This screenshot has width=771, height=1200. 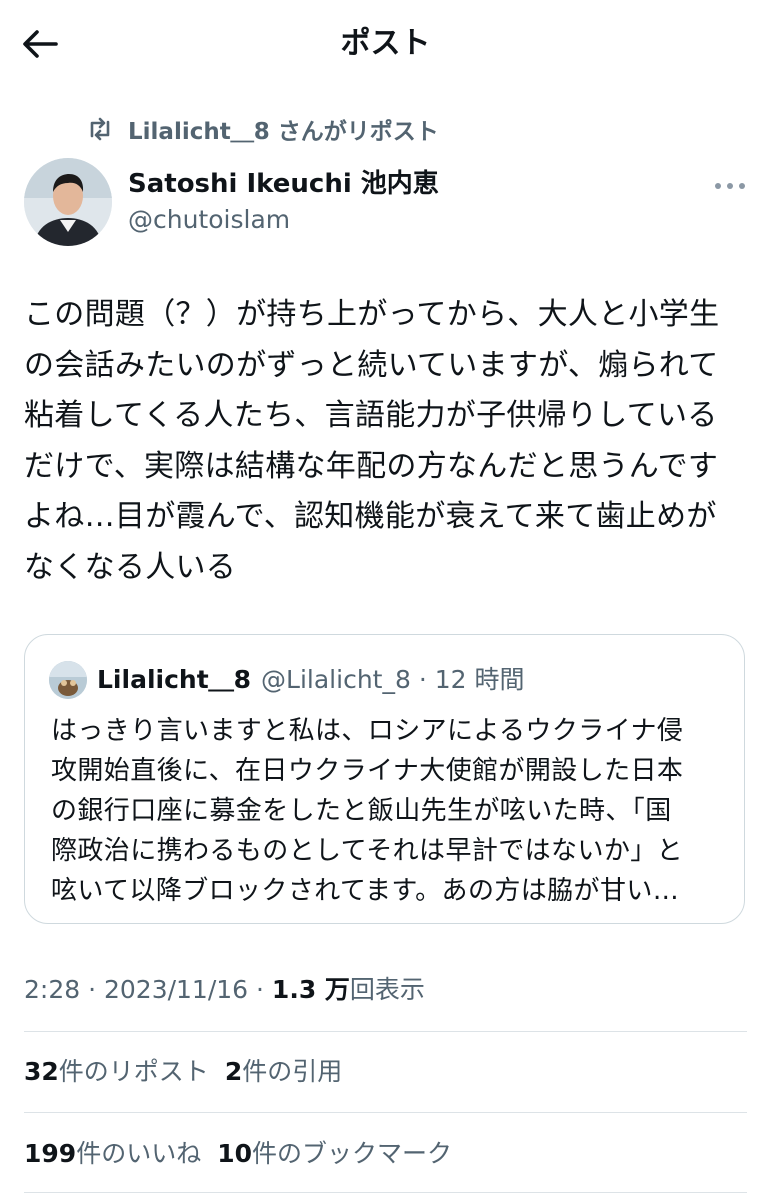 I want to click on page-title: ポスト, so click(x=385, y=43).